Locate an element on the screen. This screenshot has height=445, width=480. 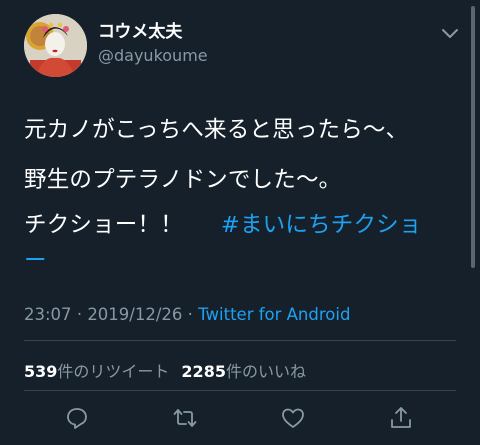
retweets-stat: 539件のリツイート is located at coordinates (96, 371).